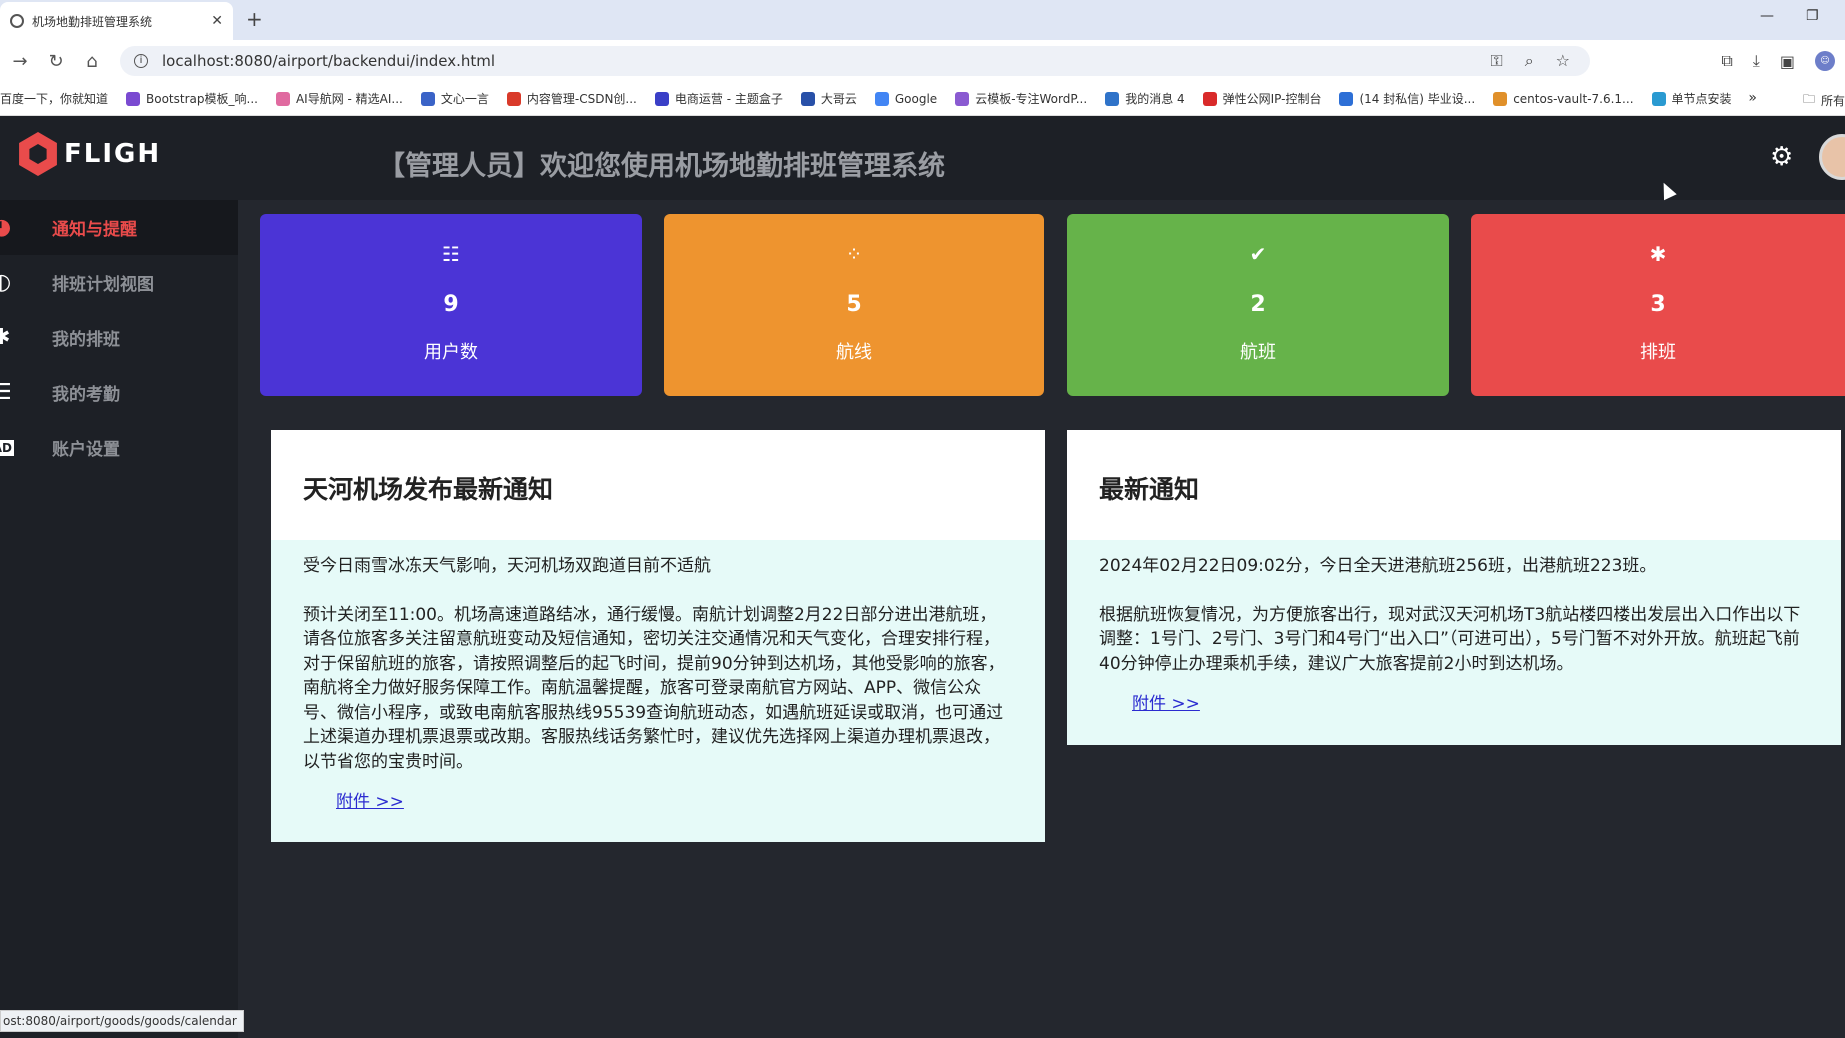  What do you see at coordinates (56, 61) in the screenshot?
I see `reload-icon: ↻` at bounding box center [56, 61].